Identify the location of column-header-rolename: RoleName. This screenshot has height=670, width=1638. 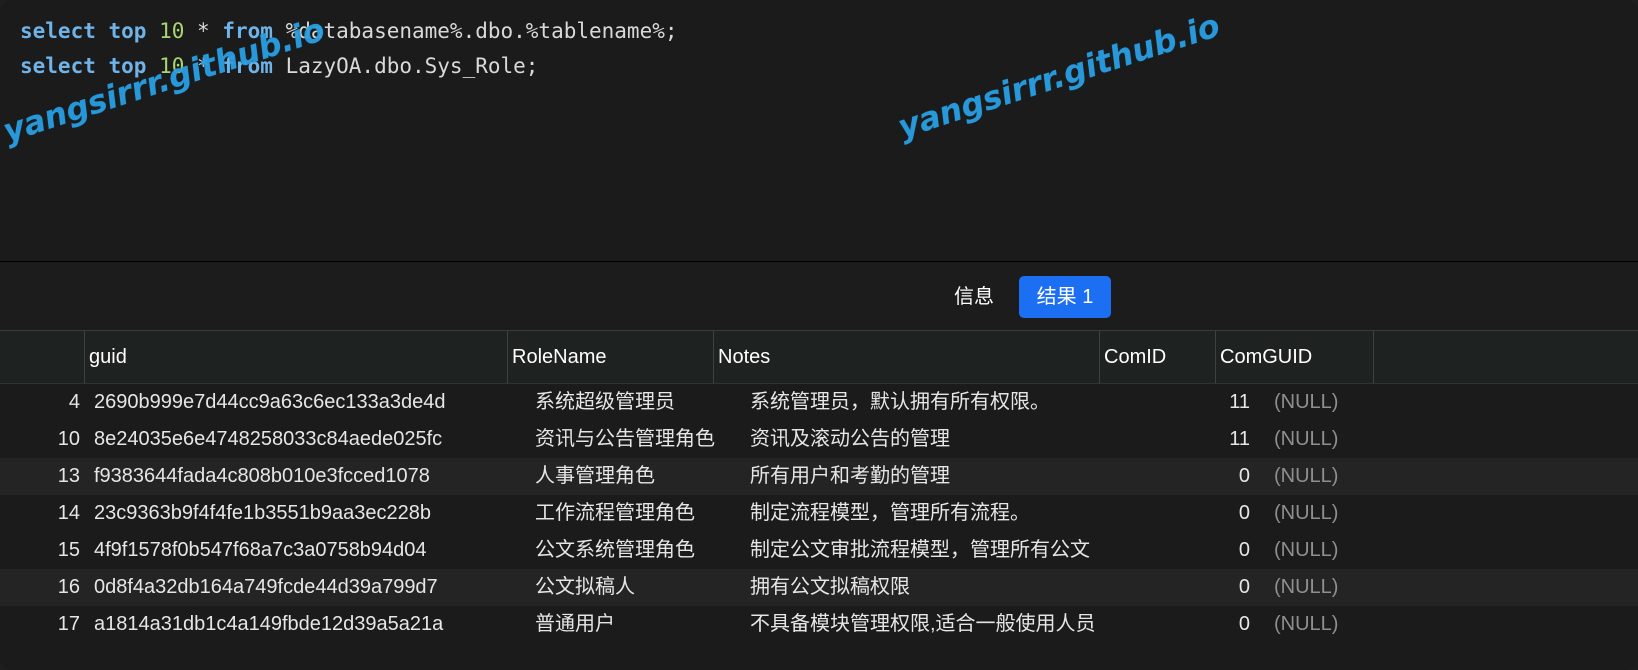
(610, 357).